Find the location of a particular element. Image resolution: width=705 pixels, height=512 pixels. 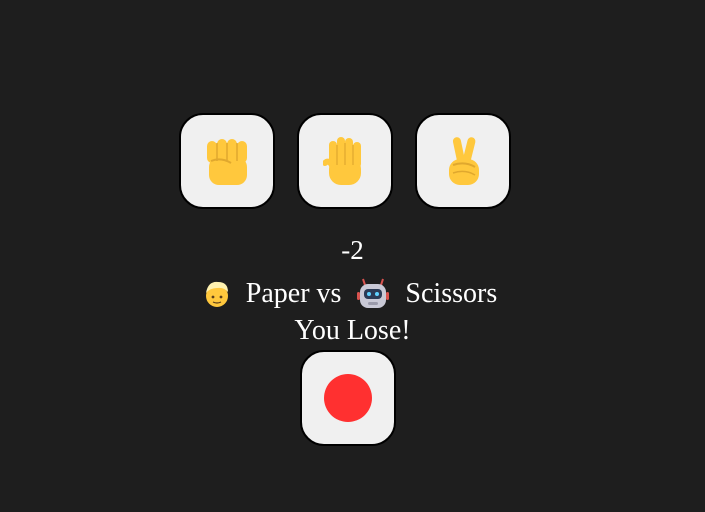

record-button is located at coordinates (348, 398).